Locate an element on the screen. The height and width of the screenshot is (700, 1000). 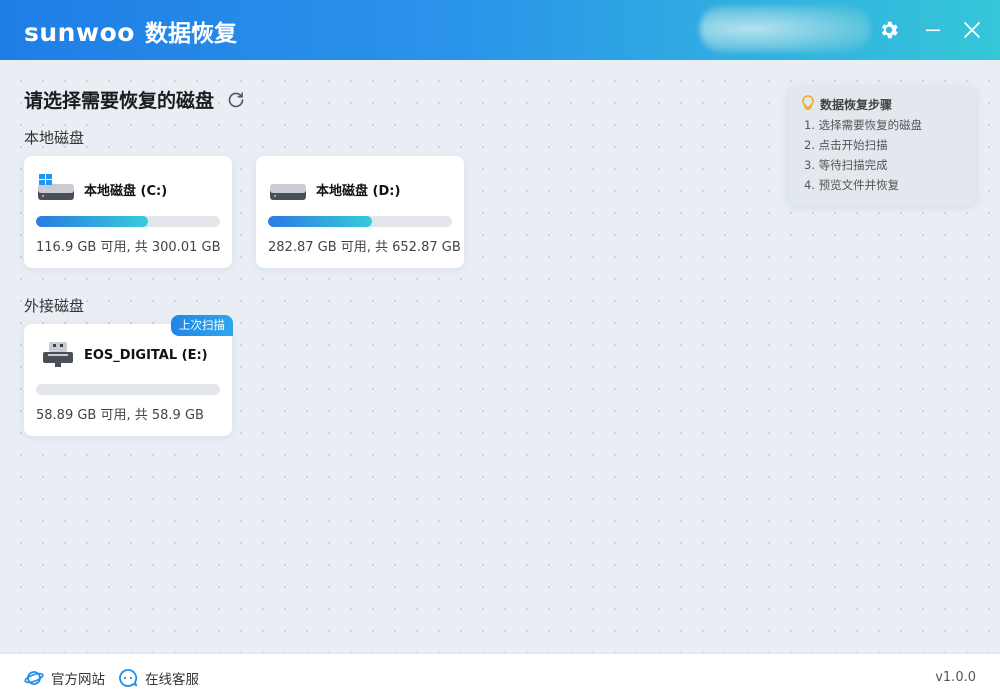
step-item: 4. 预览文件并恢复 is located at coordinates (852, 185).